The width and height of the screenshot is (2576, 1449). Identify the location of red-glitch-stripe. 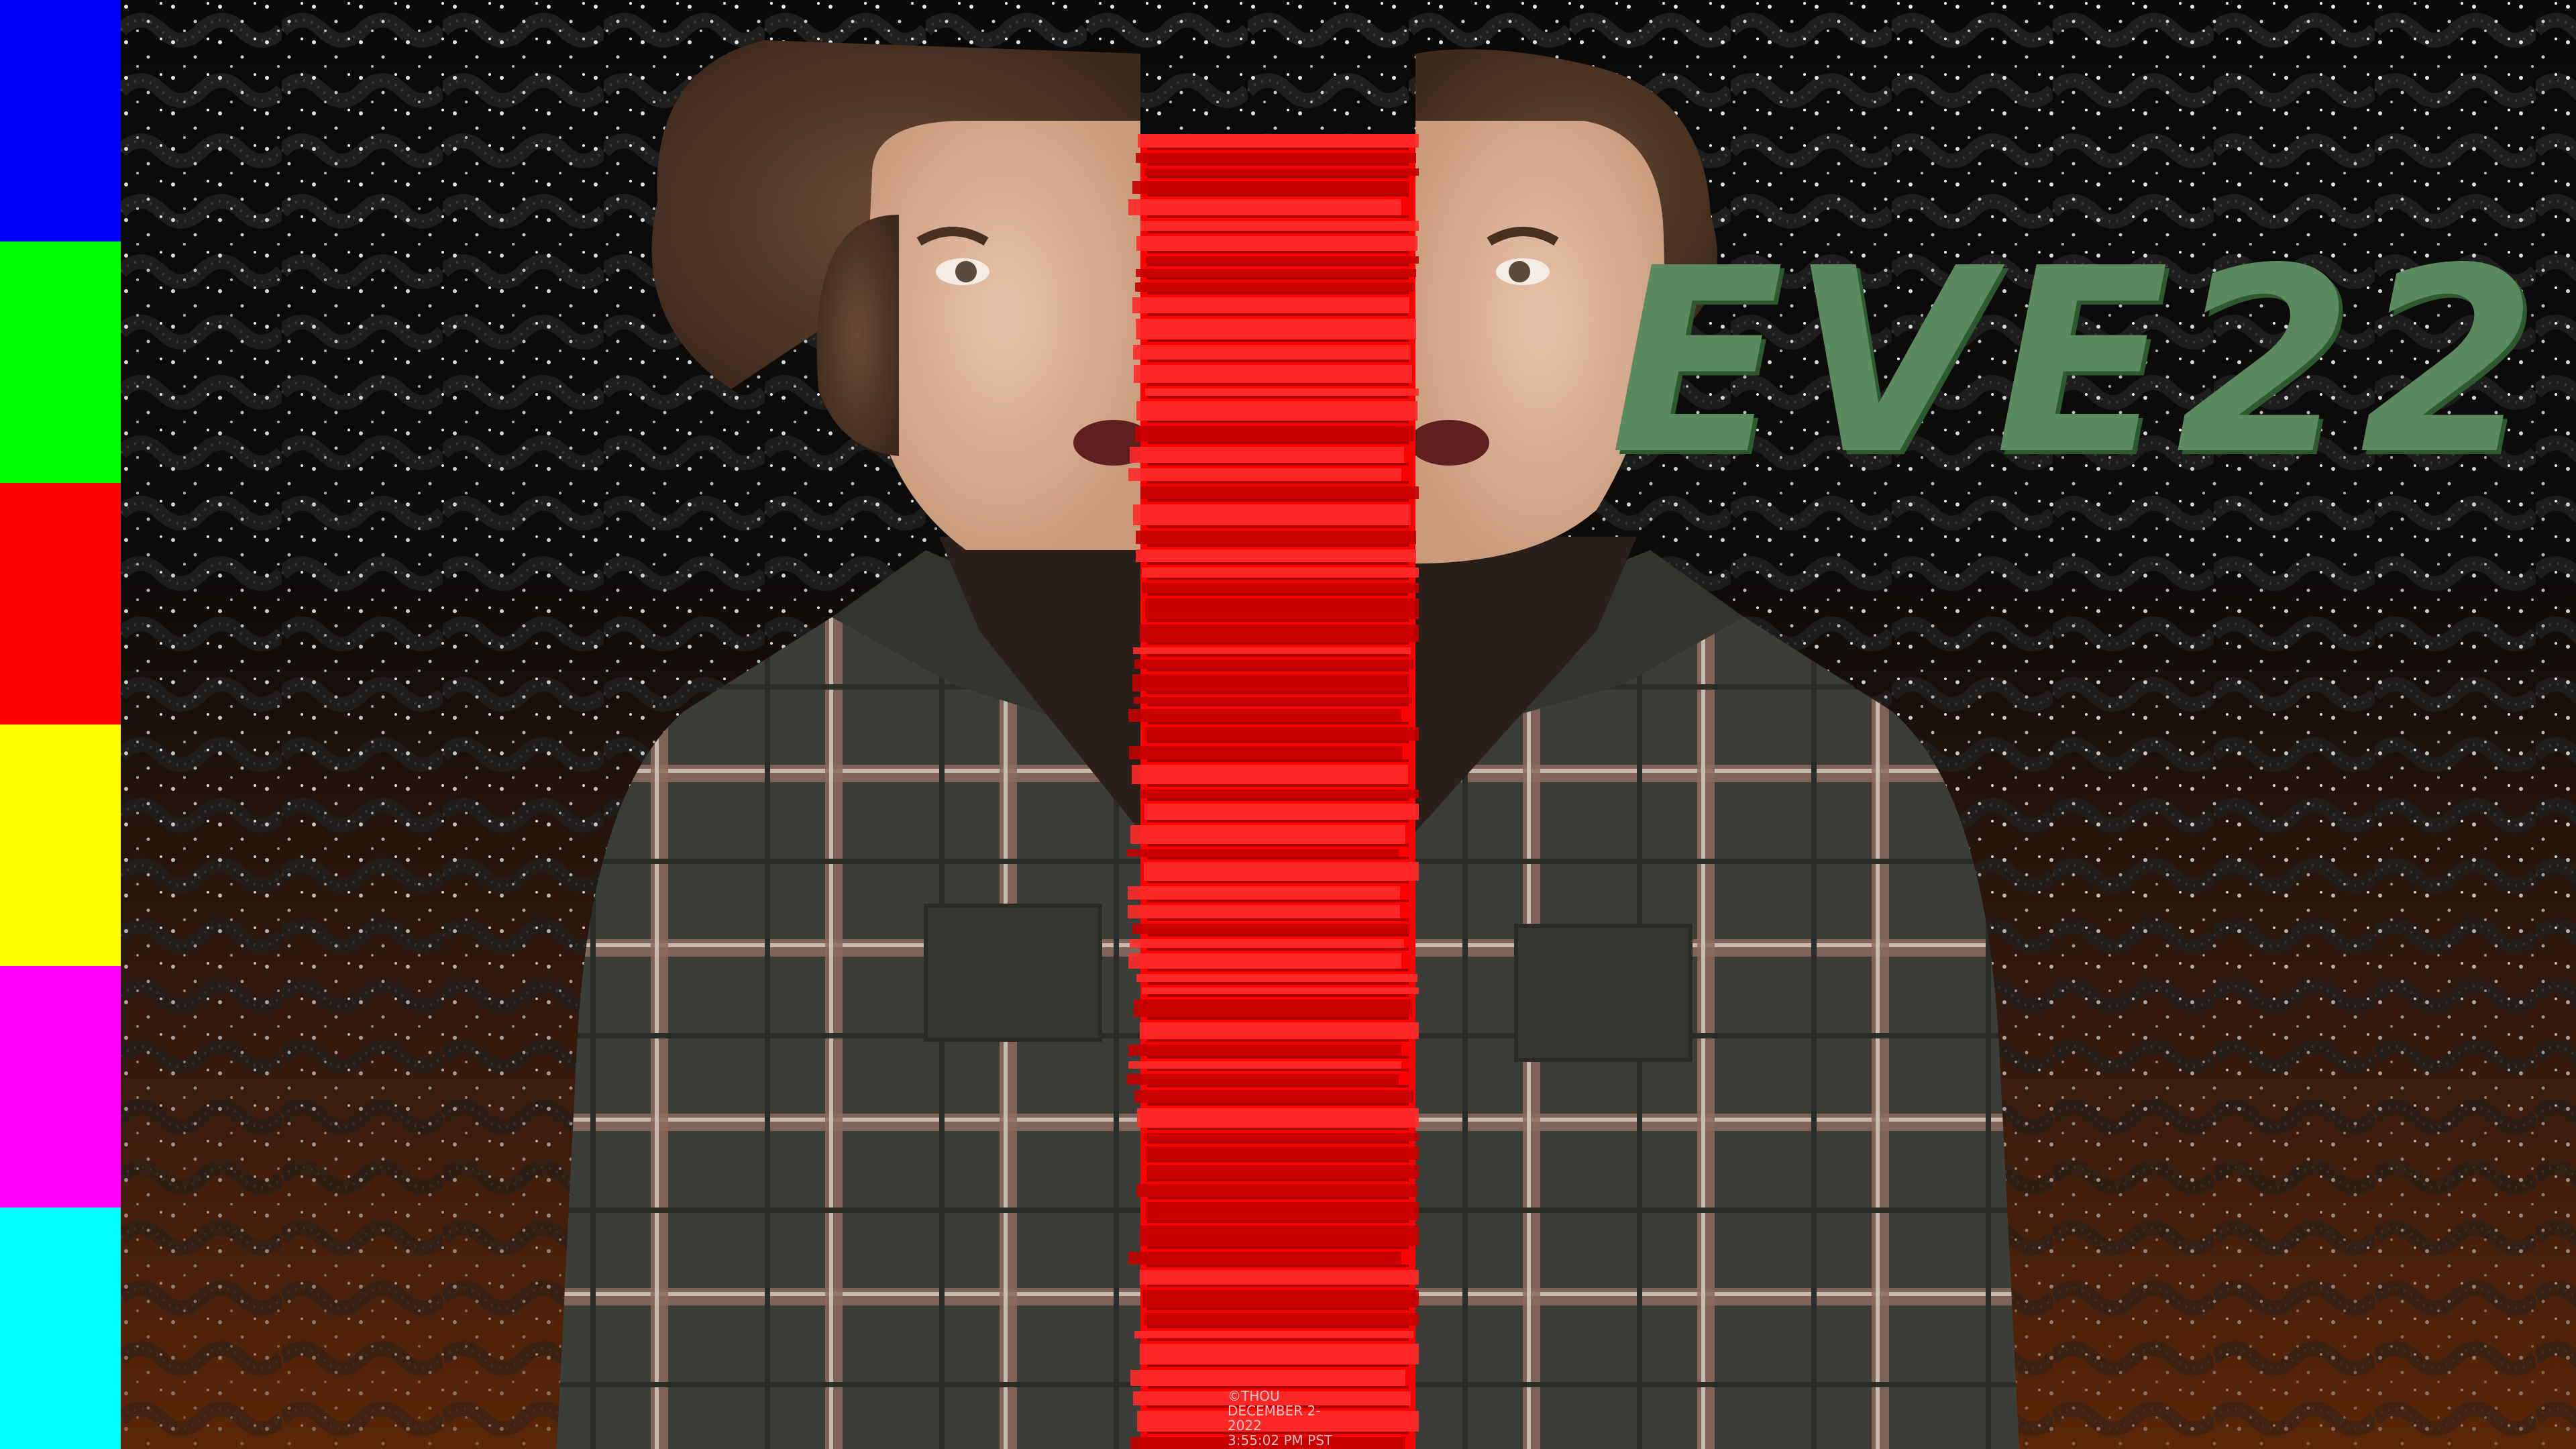
(1273, 791).